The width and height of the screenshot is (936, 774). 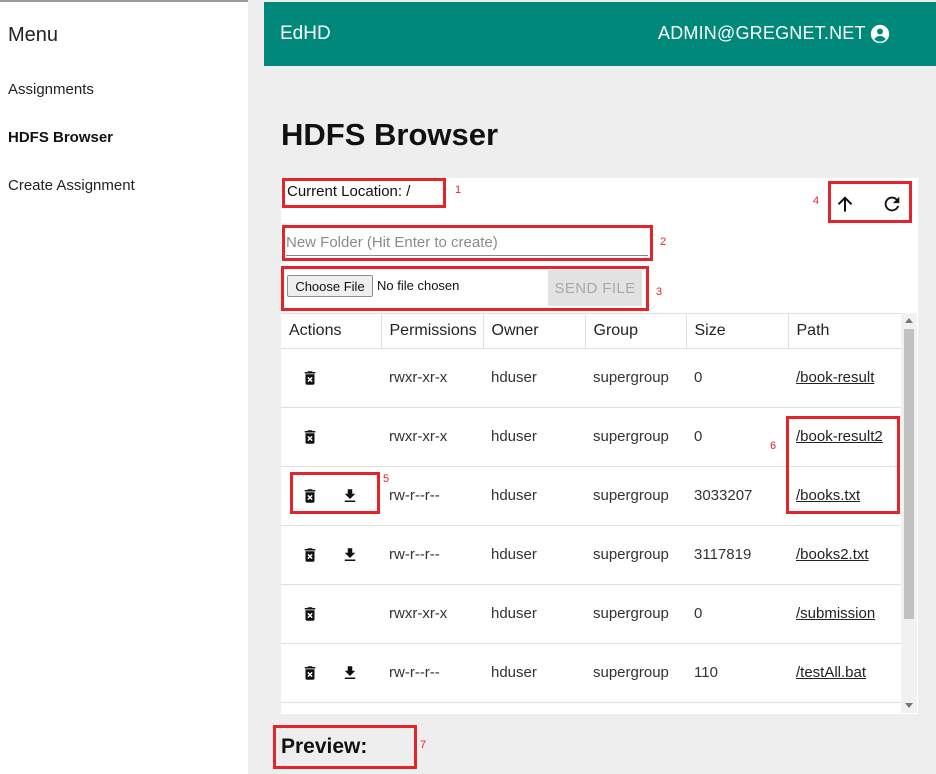 I want to click on send-file-button: SEND FILE, so click(x=595, y=288).